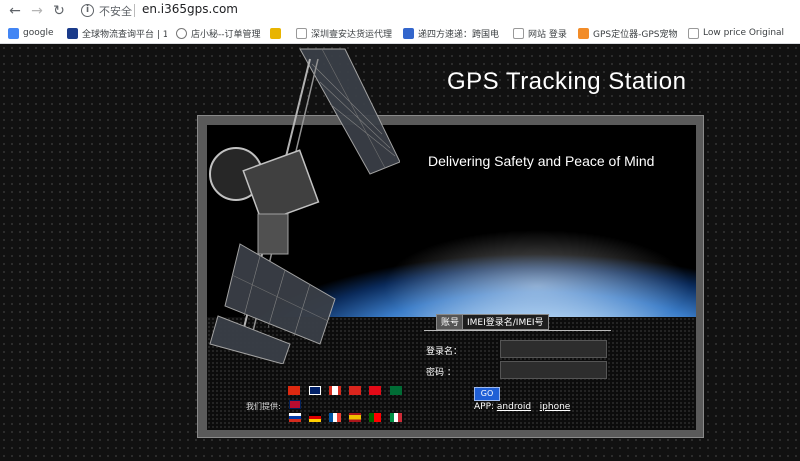  Describe the element at coordinates (13, 33) in the screenshot. I see `google-apps-icon` at that location.